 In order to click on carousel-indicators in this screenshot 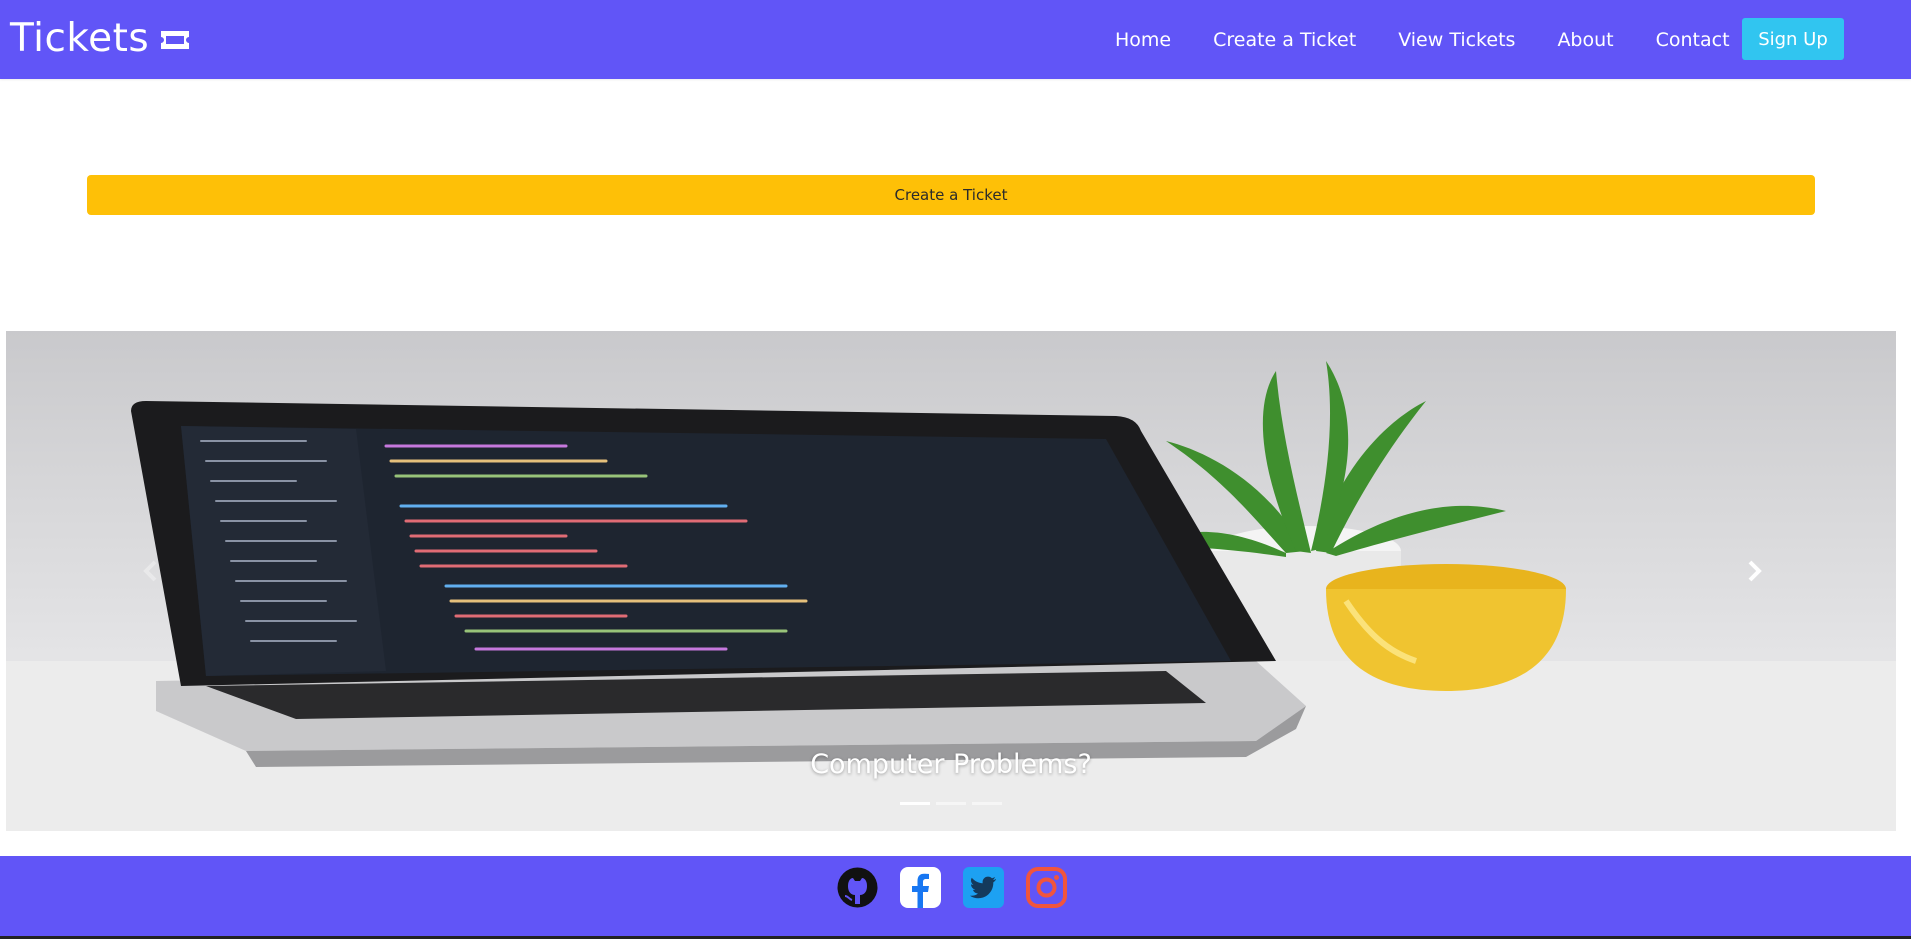, I will do `click(951, 803)`.